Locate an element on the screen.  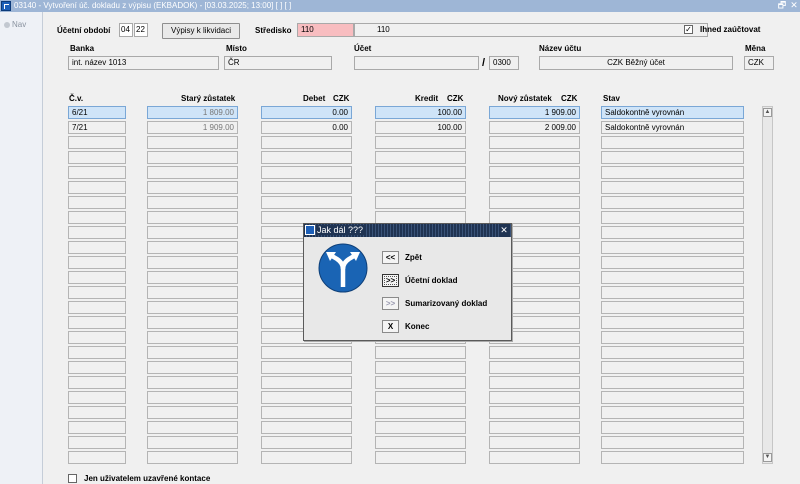
cell-novy: 2 009.00 is located at coordinates (534, 127).